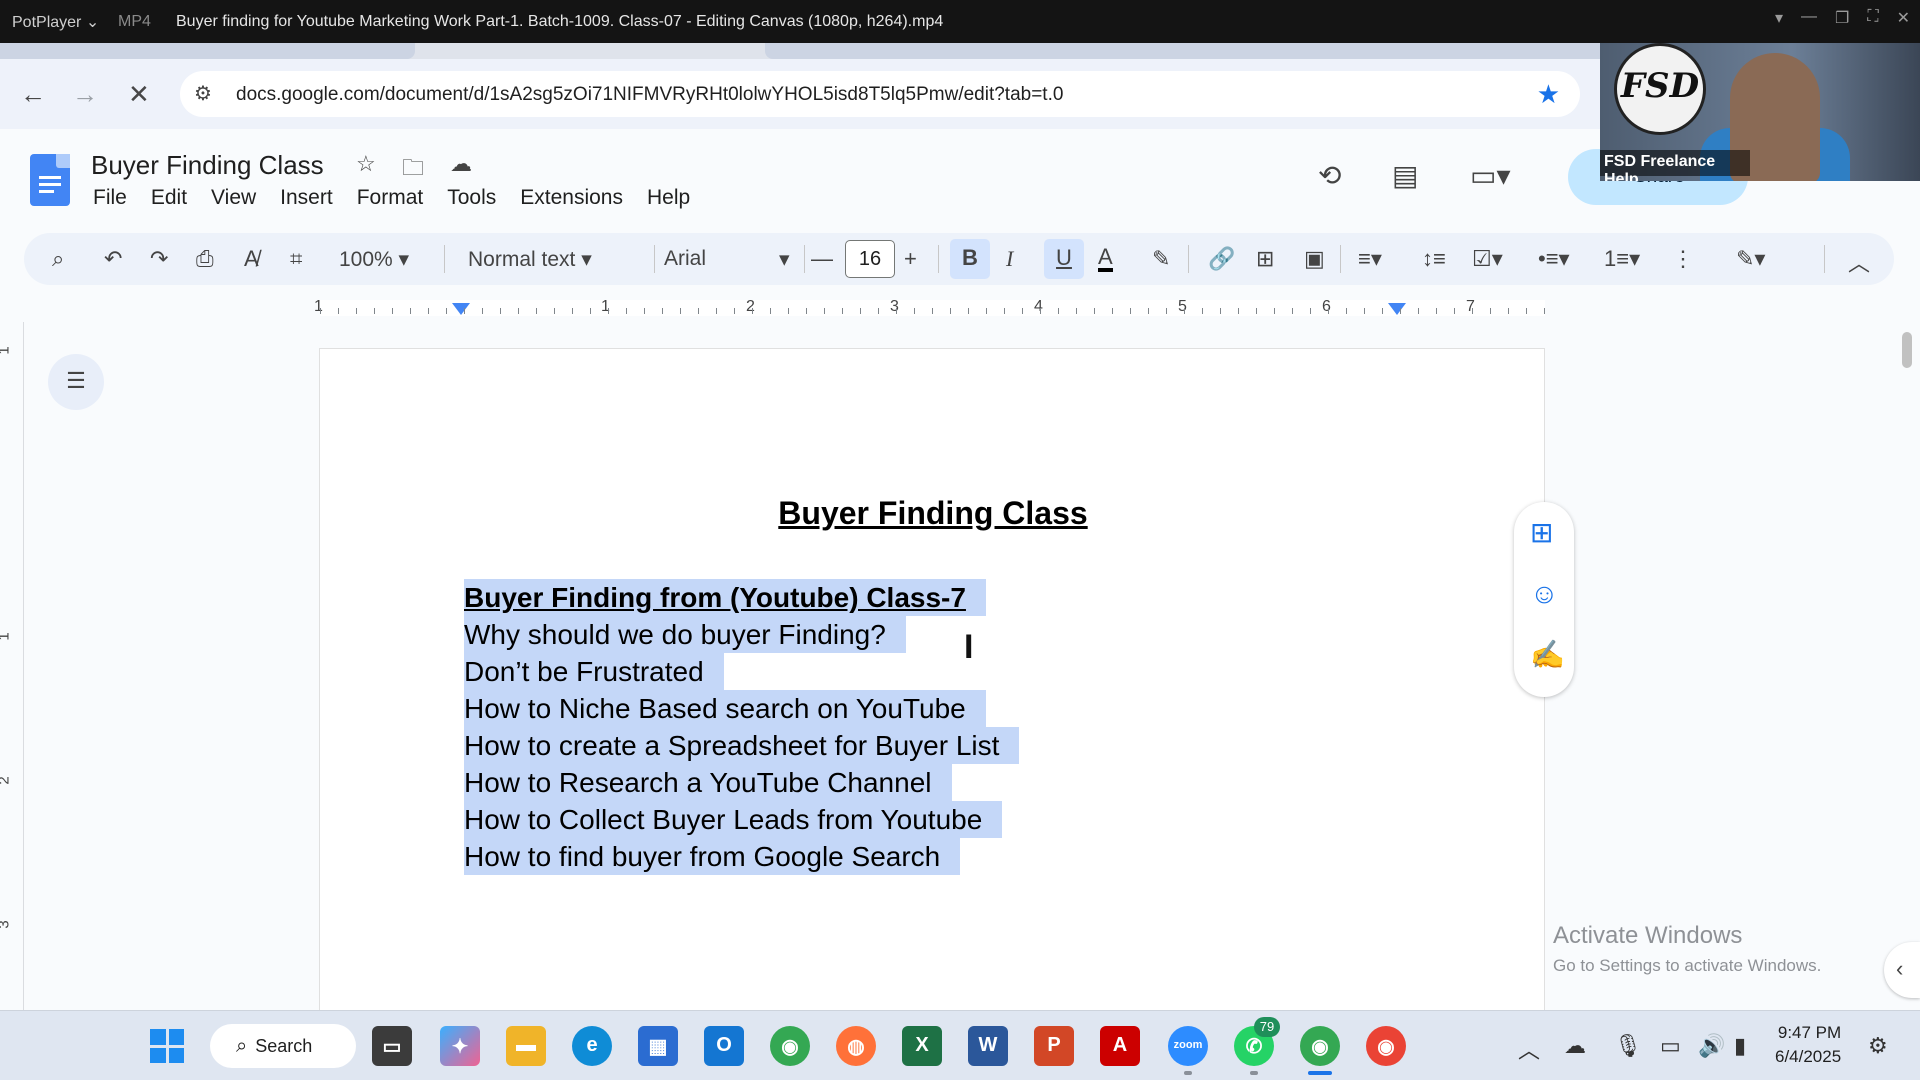  Describe the element at coordinates (1628, 1046) in the screenshot. I see `microphone-icon: 🎙` at that location.